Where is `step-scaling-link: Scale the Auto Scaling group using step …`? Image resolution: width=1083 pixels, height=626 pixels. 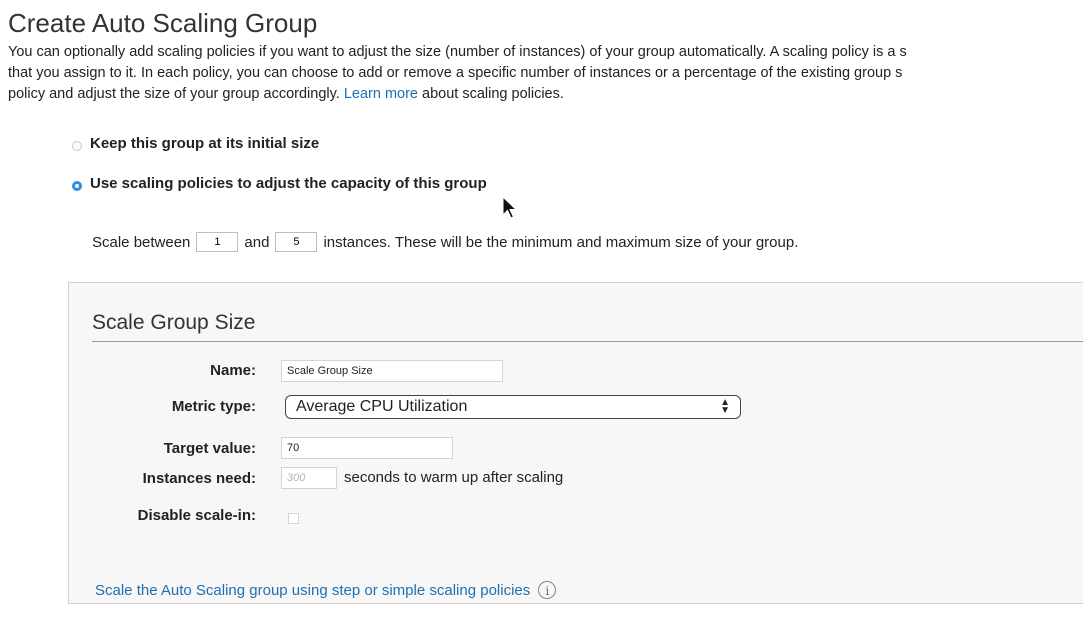
step-scaling-link: Scale the Auto Scaling group using step … is located at coordinates (312, 590).